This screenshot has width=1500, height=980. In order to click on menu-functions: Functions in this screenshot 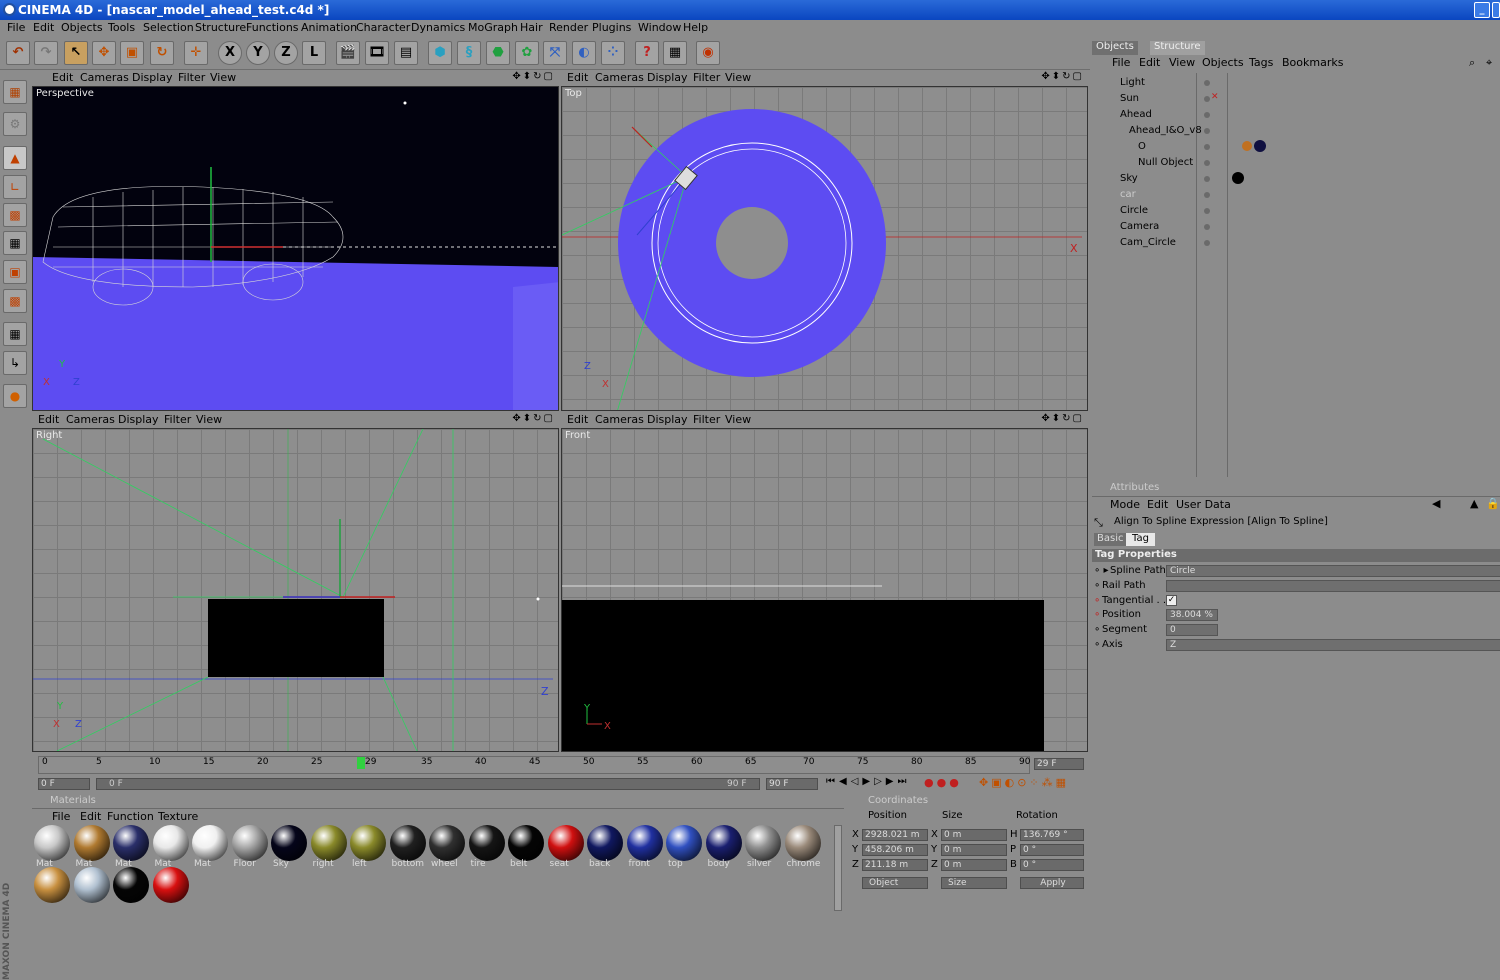, I will do `click(272, 27)`.